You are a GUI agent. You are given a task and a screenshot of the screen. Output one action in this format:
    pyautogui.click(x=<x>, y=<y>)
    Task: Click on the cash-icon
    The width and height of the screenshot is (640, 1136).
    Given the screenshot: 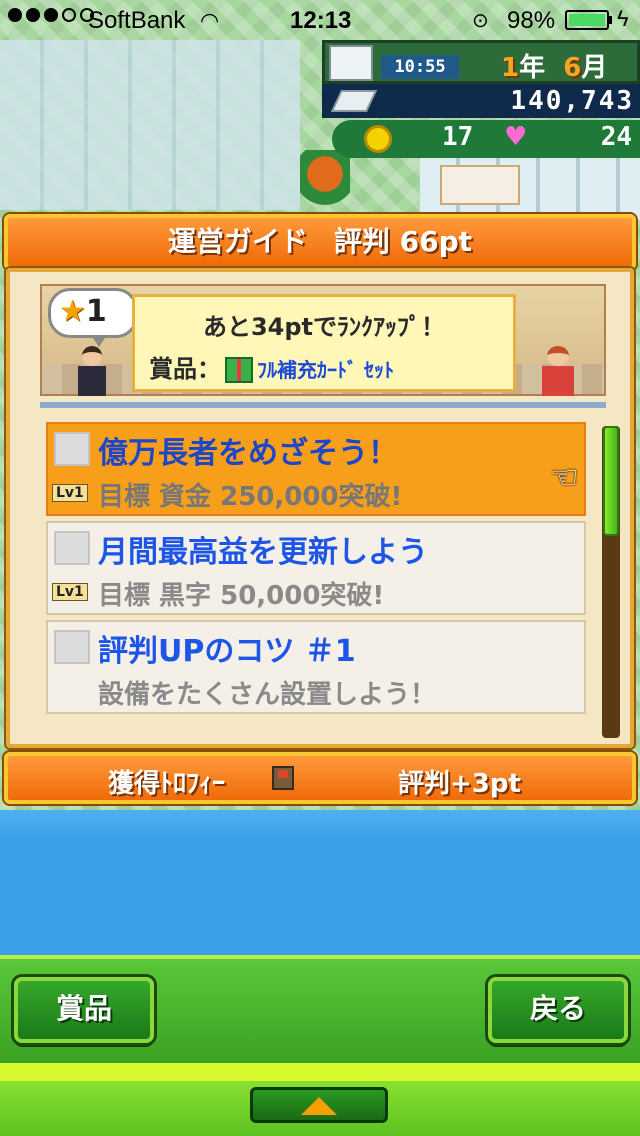 What is the action you would take?
    pyautogui.click(x=354, y=101)
    